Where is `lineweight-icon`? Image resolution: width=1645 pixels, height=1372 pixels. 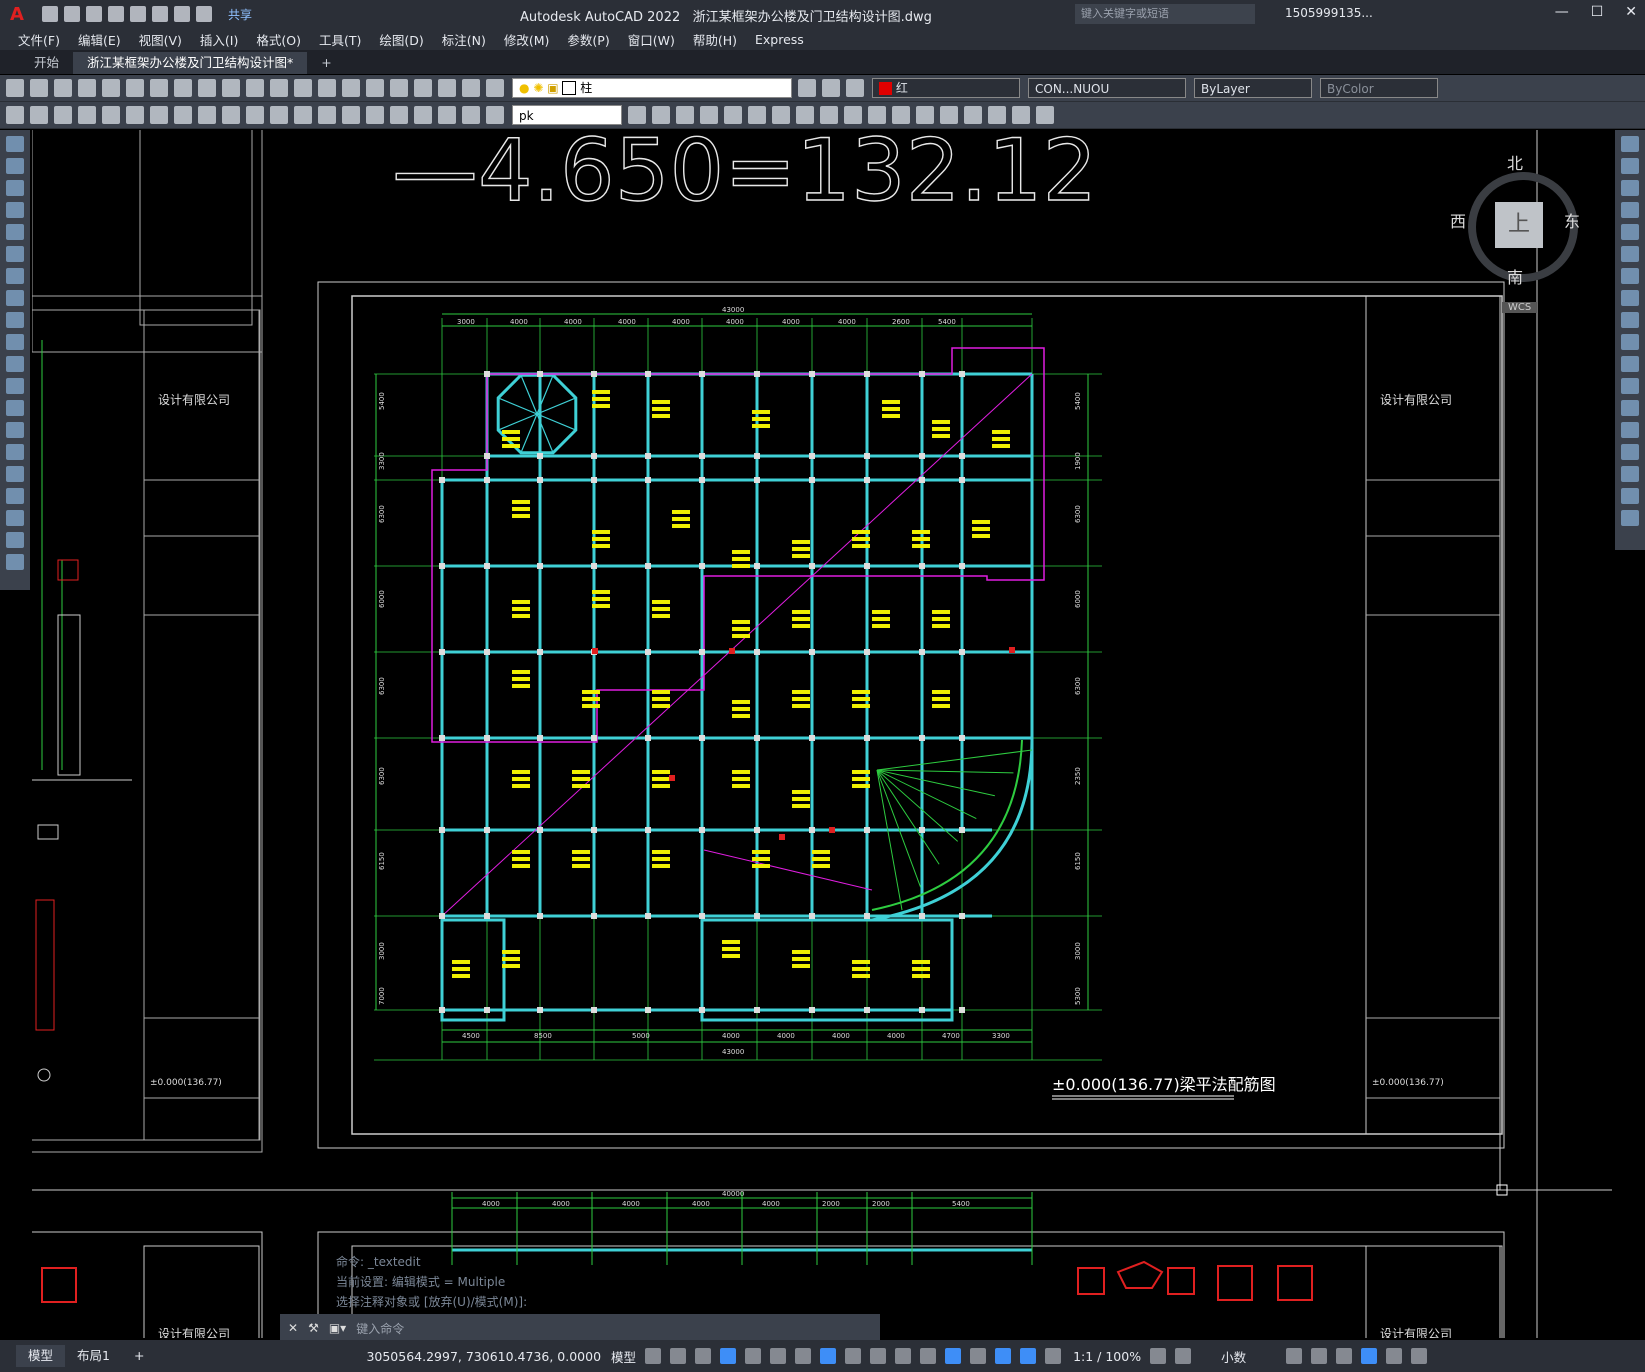
lineweight-icon is located at coordinates (853, 1356).